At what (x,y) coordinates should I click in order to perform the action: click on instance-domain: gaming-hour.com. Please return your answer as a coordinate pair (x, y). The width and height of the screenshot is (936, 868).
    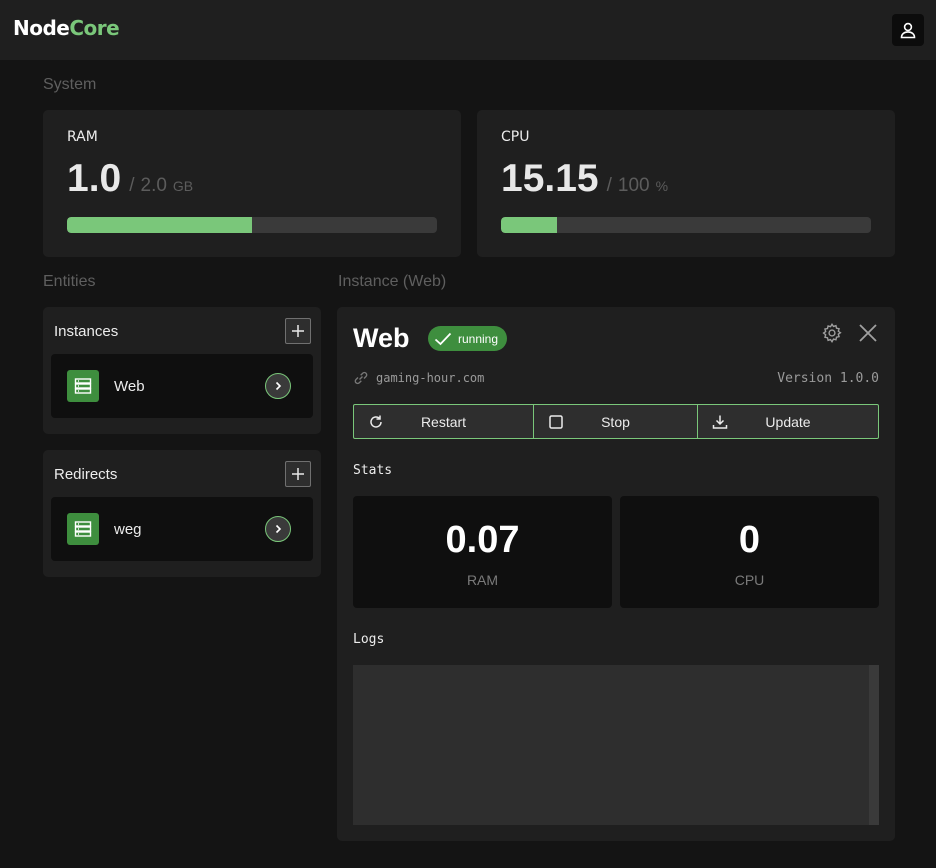
    Looking at the image, I should click on (418, 378).